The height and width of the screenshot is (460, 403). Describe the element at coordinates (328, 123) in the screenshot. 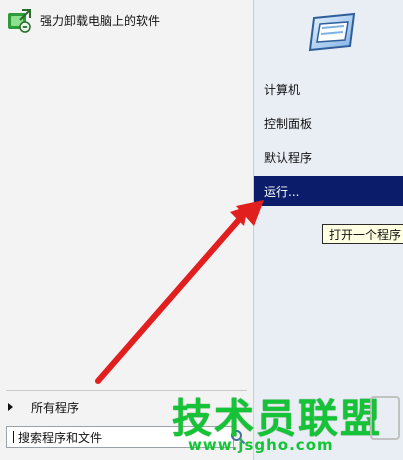

I see `right-menu-item-control-panel: 控制面板` at that location.